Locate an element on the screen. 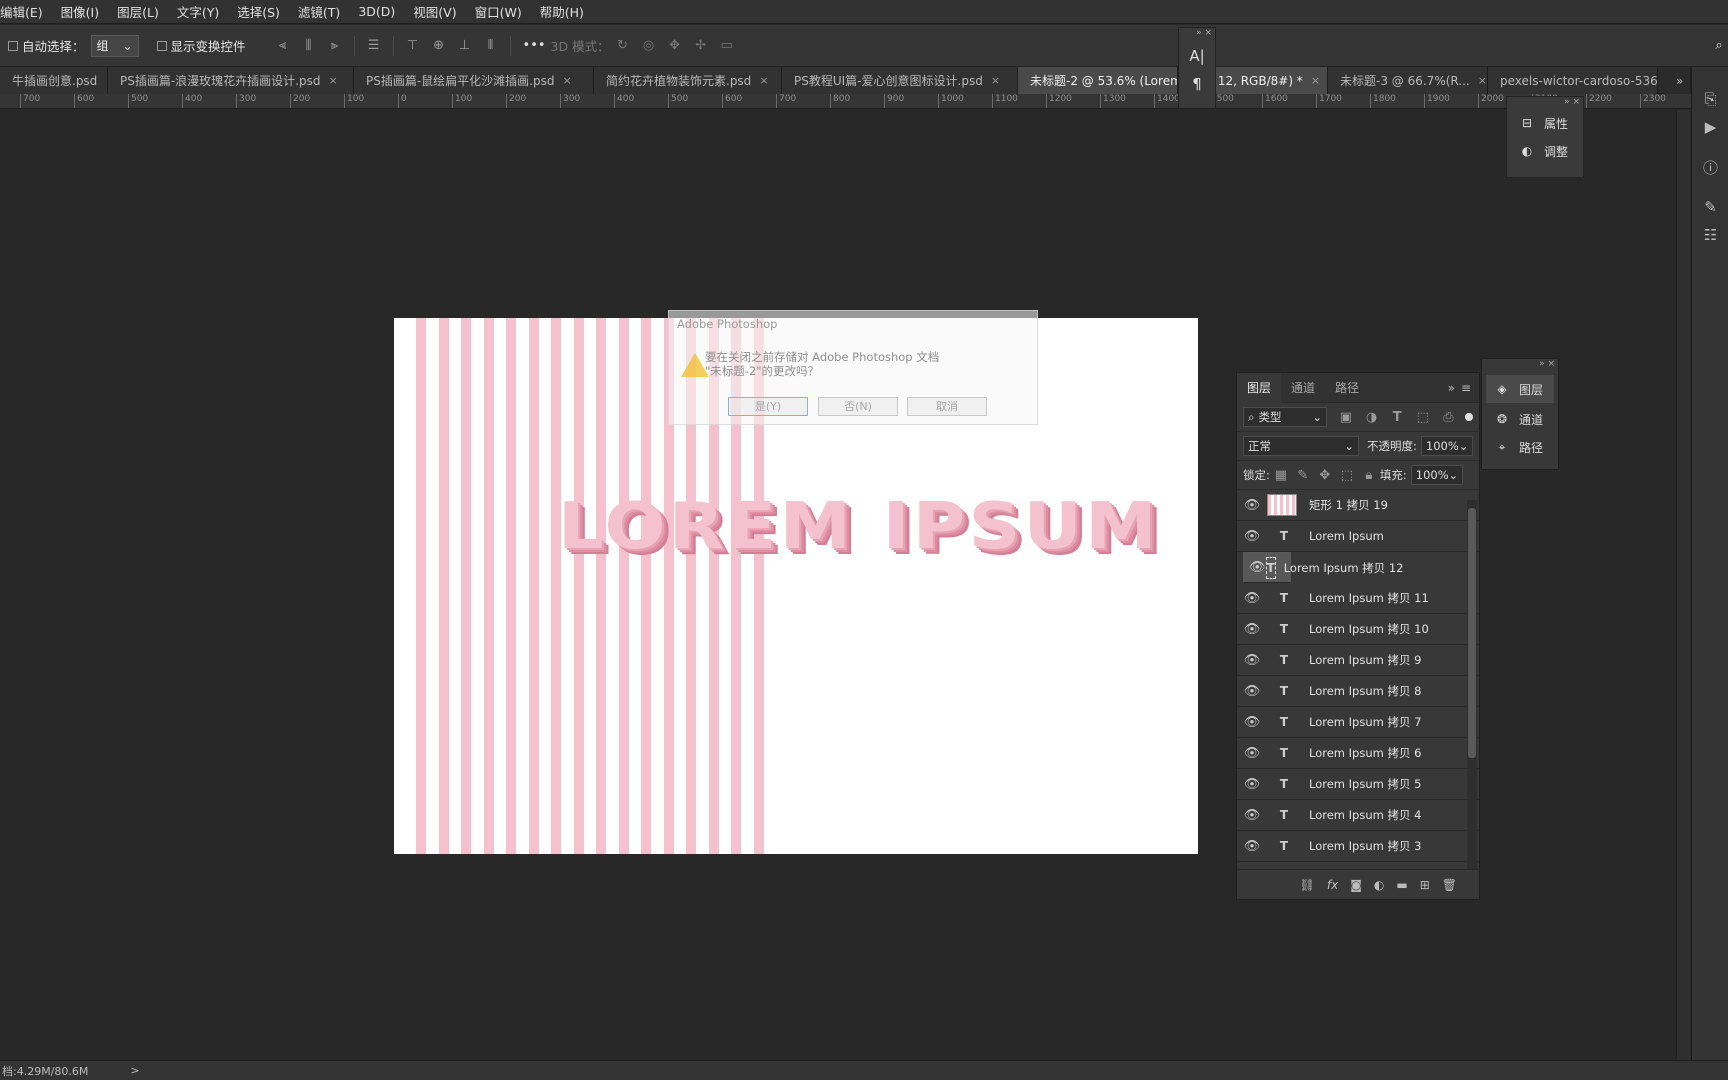 This screenshot has height=1080, width=1728. menu-item: 文字(Y) is located at coordinates (198, 11).